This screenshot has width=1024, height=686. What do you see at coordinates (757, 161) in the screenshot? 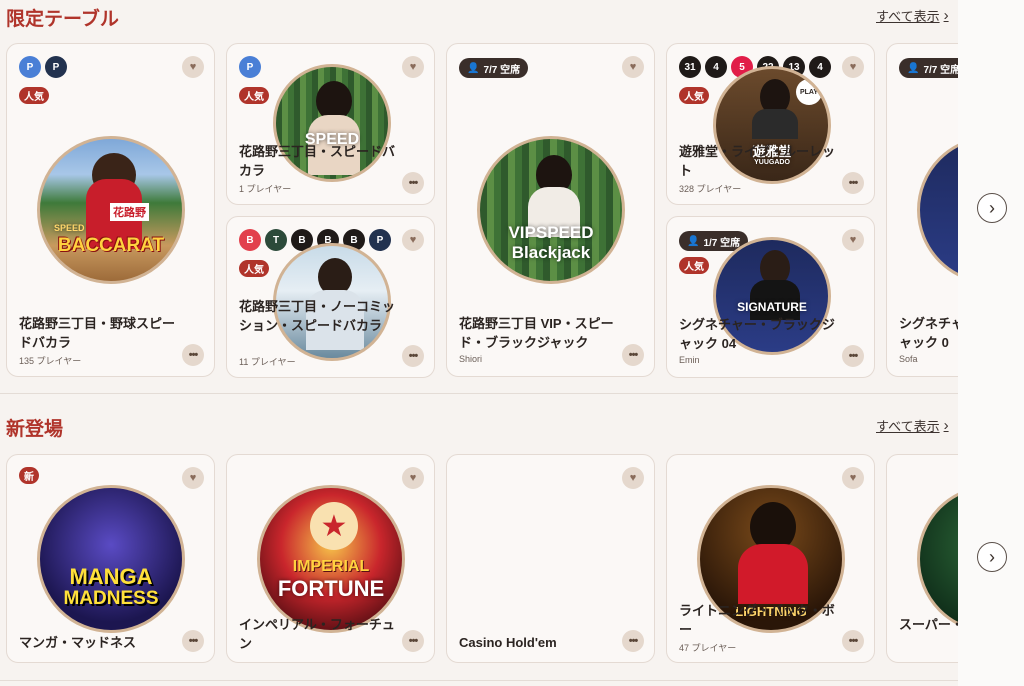
I see `game-title: 遊雅堂・ライブ・ルーレット` at bounding box center [757, 161].